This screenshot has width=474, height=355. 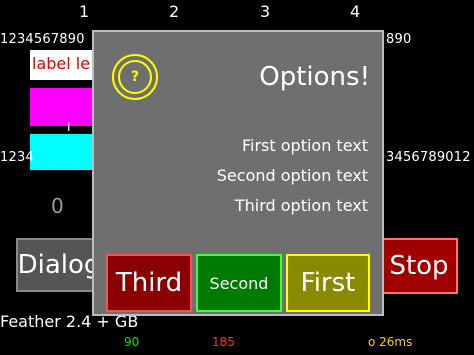 I want to click on third-button: Third, so click(x=149, y=283).